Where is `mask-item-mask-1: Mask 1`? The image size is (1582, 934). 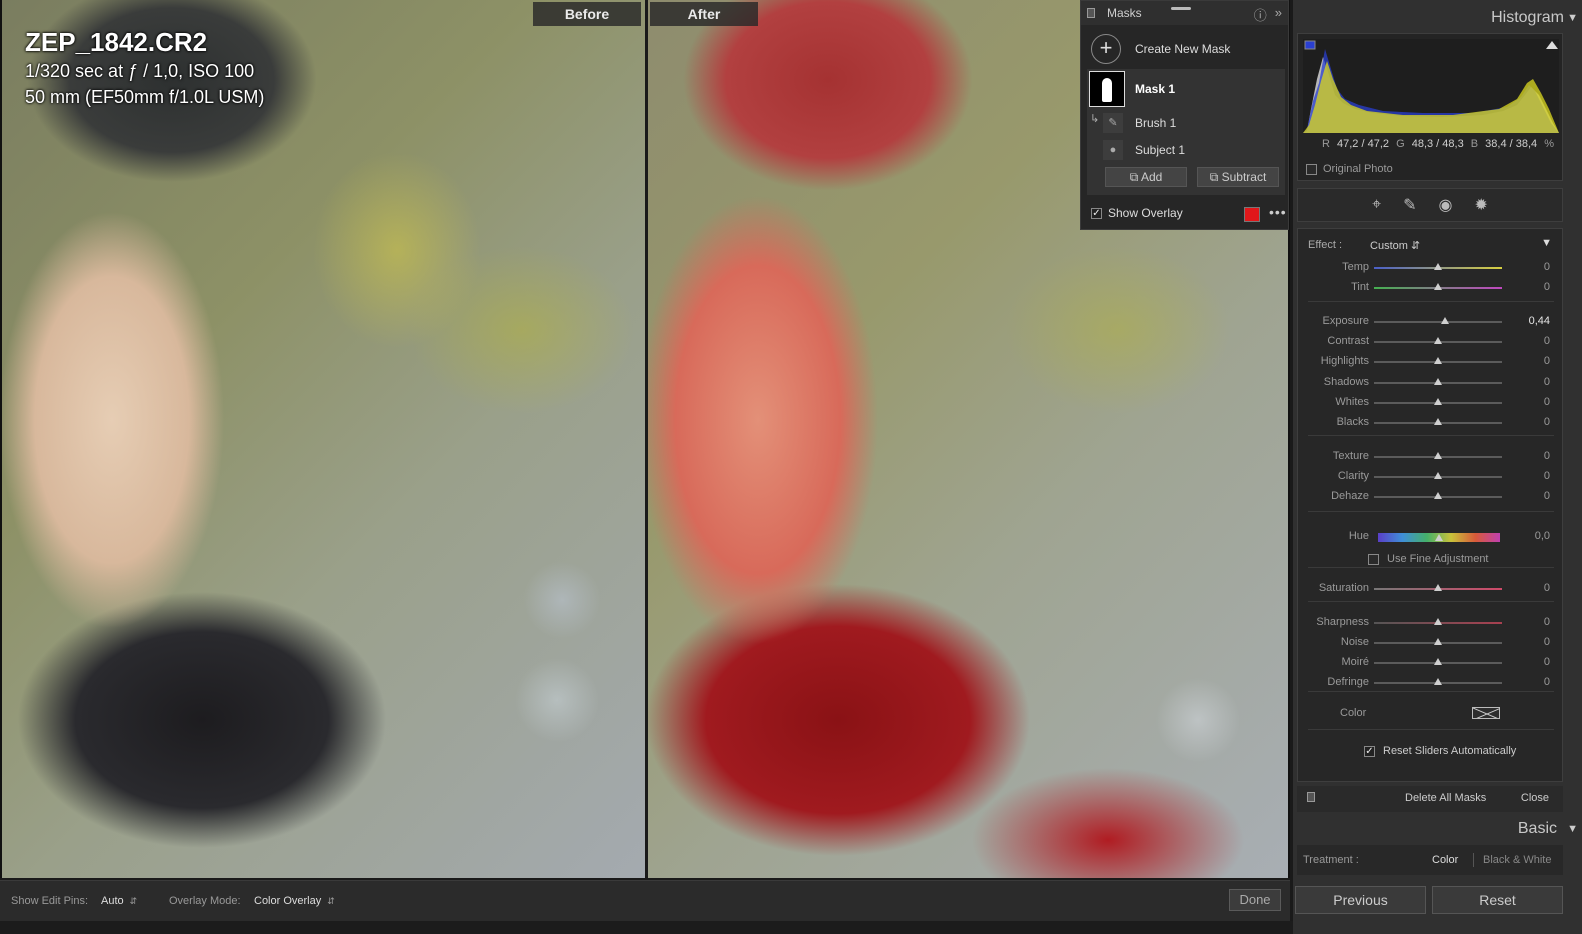 mask-item-mask-1: Mask 1 is located at coordinates (1186, 89).